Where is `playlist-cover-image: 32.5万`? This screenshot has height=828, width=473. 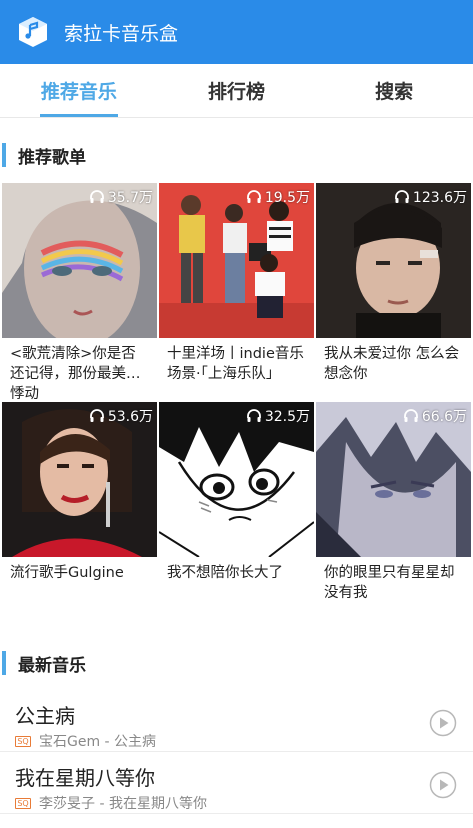 playlist-cover-image: 32.5万 is located at coordinates (236, 479).